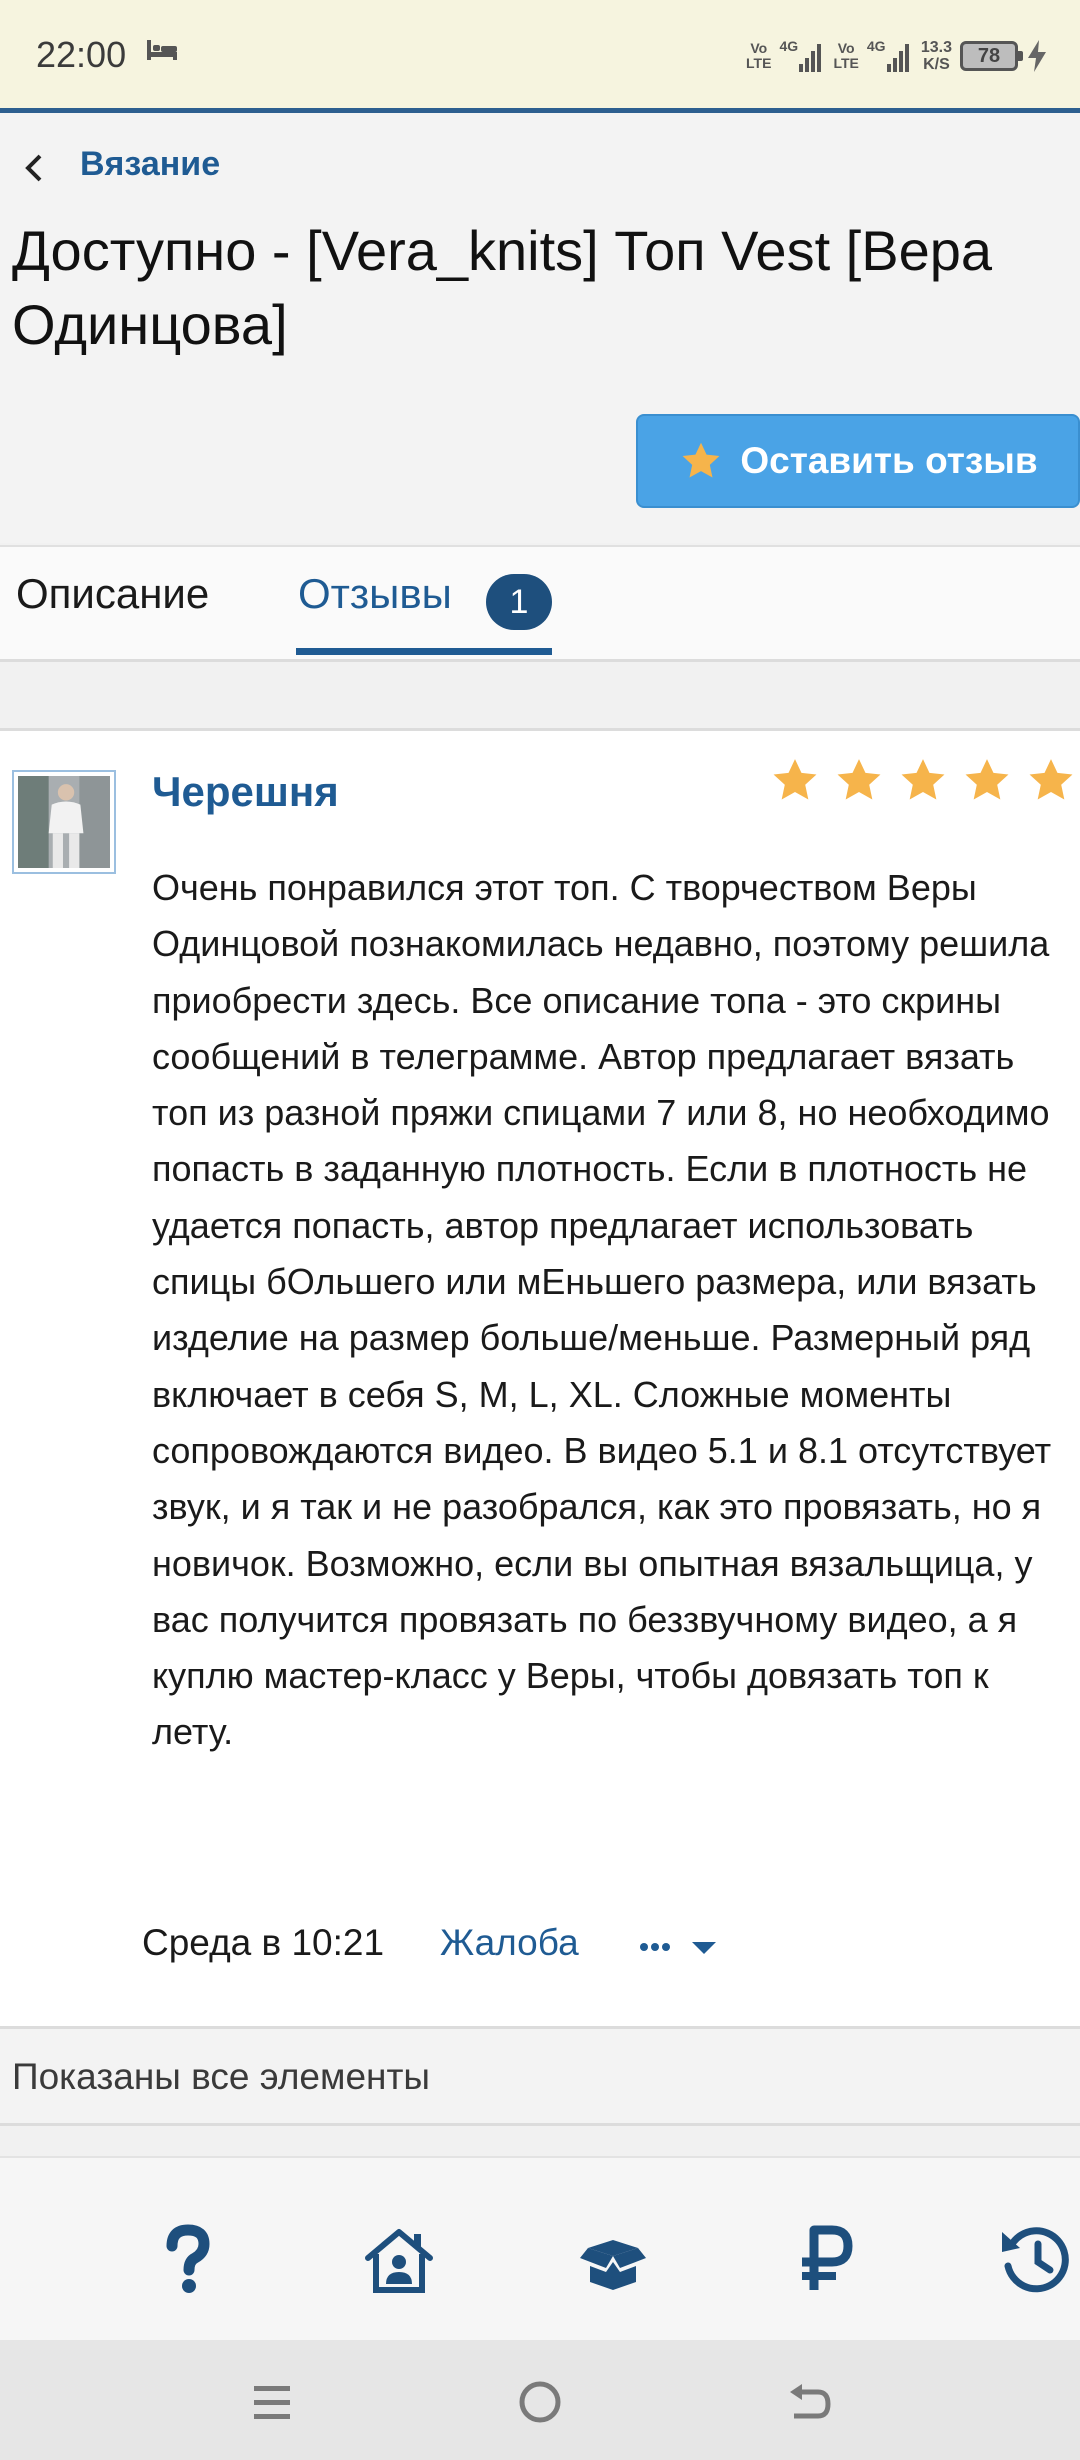  I want to click on network-speed: 13.3 K/S, so click(936, 56).